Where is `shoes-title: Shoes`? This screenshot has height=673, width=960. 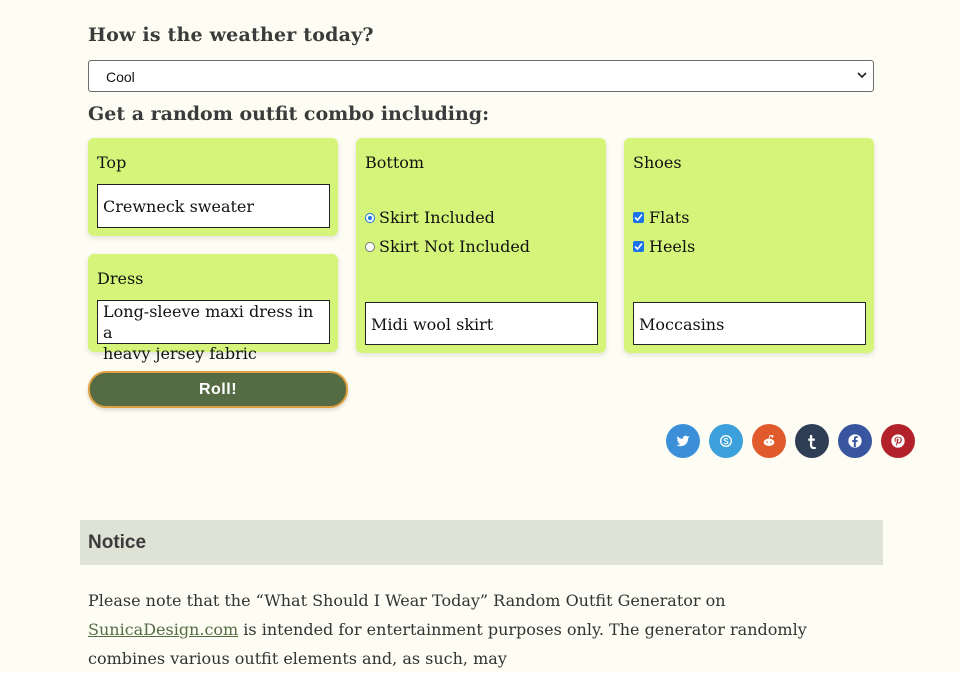 shoes-title: Shoes is located at coordinates (657, 162).